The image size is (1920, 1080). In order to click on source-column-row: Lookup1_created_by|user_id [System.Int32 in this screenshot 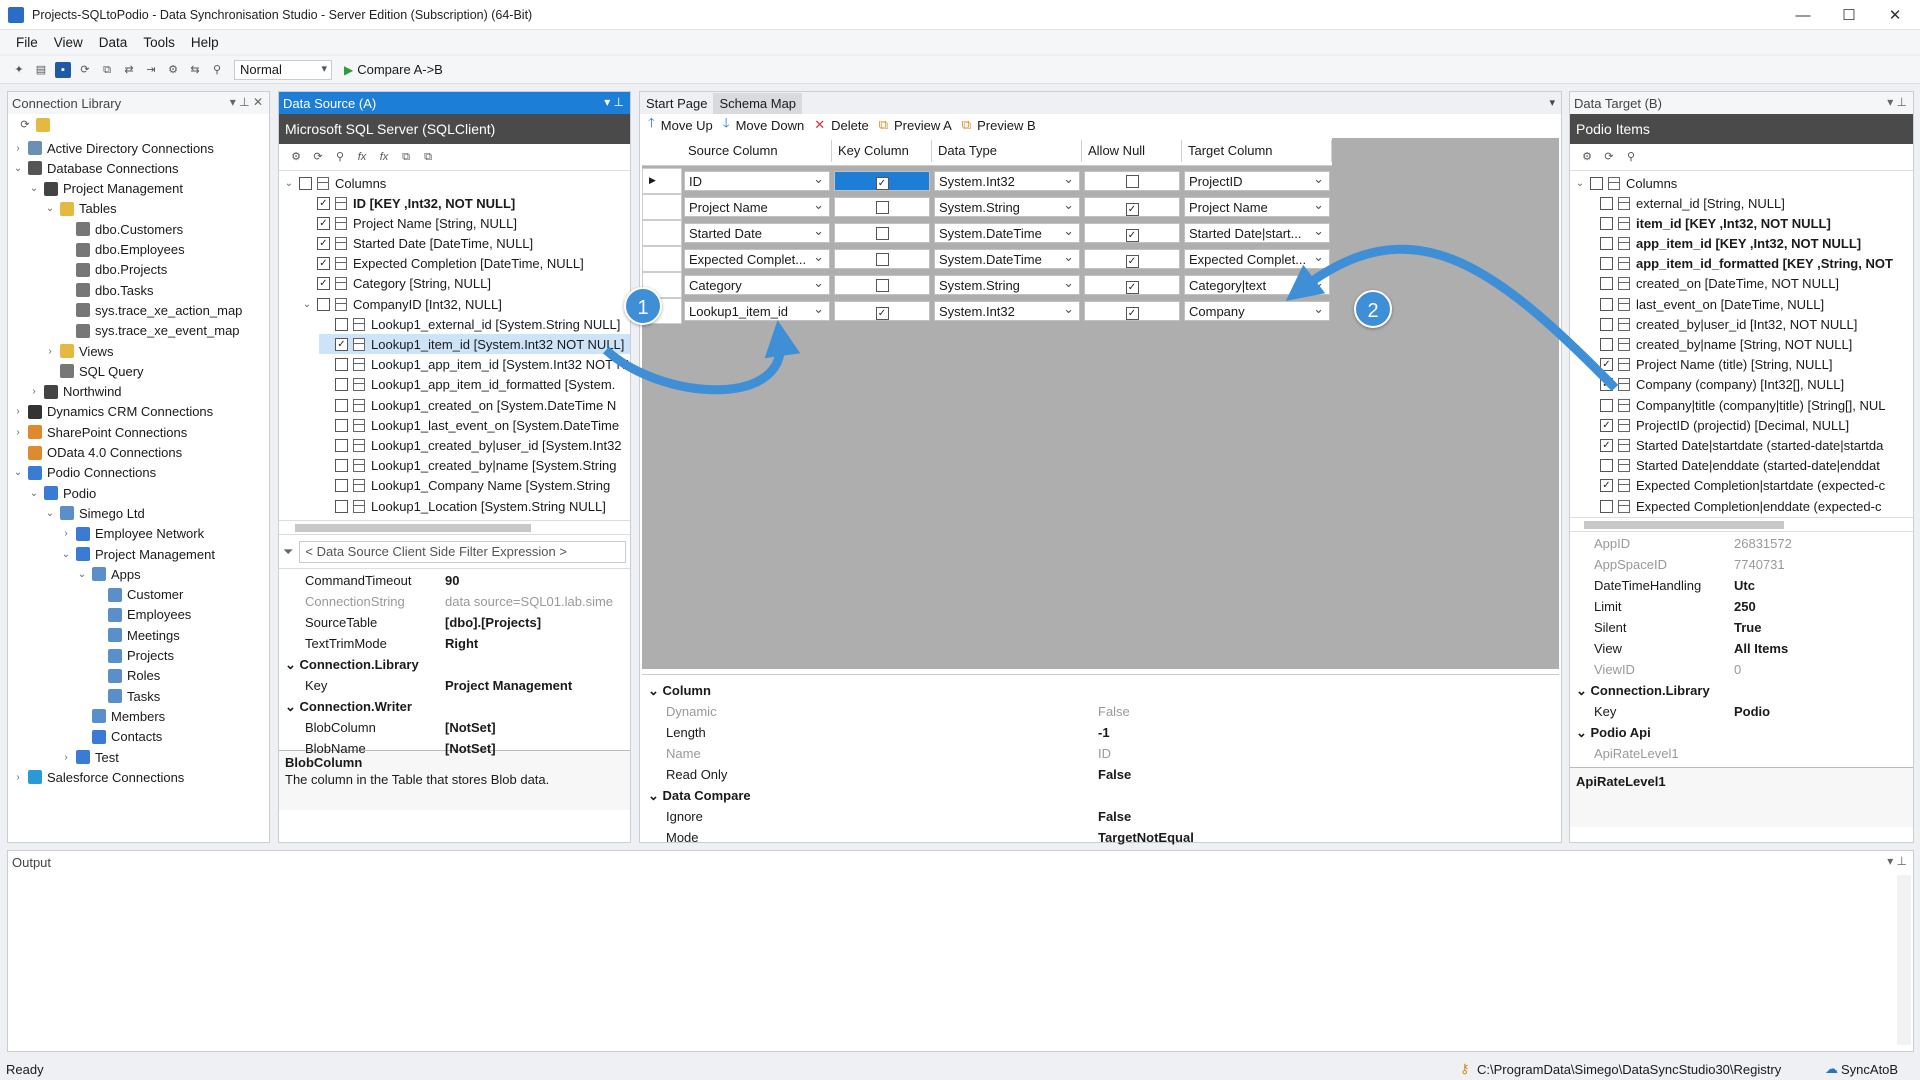, I will do `click(470, 445)`.